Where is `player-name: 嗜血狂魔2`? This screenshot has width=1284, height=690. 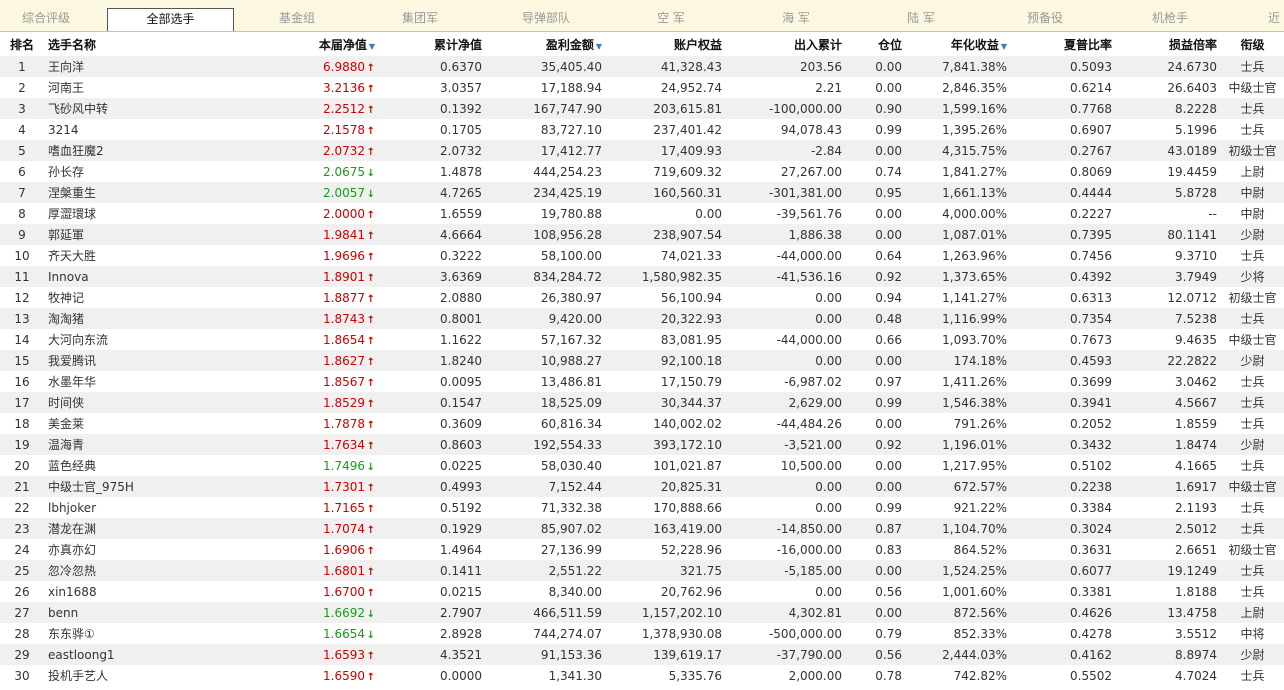
player-name: 嗜血狂魔2 is located at coordinates (121, 150).